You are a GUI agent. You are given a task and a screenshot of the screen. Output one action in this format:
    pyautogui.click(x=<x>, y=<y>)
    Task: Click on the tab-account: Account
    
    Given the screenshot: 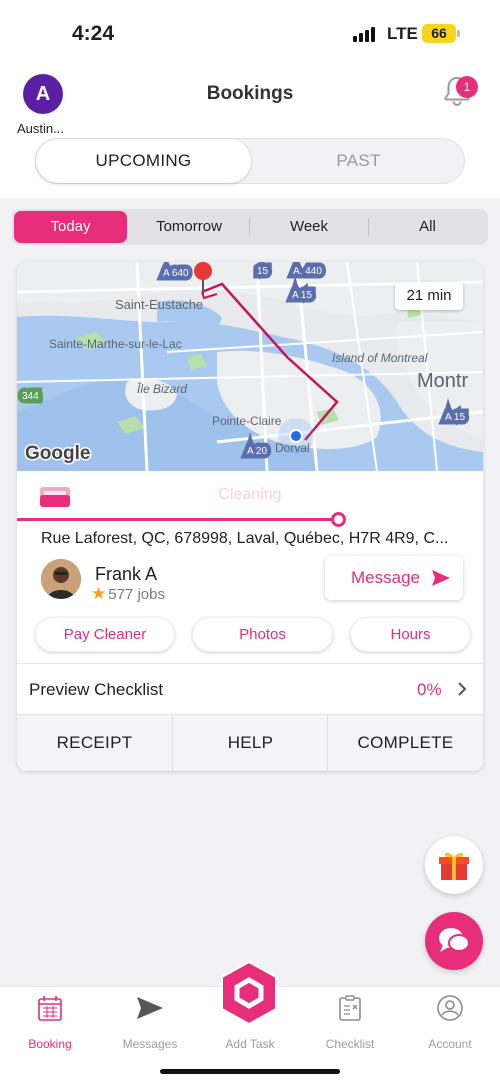 What is the action you would take?
    pyautogui.click(x=450, y=1023)
    